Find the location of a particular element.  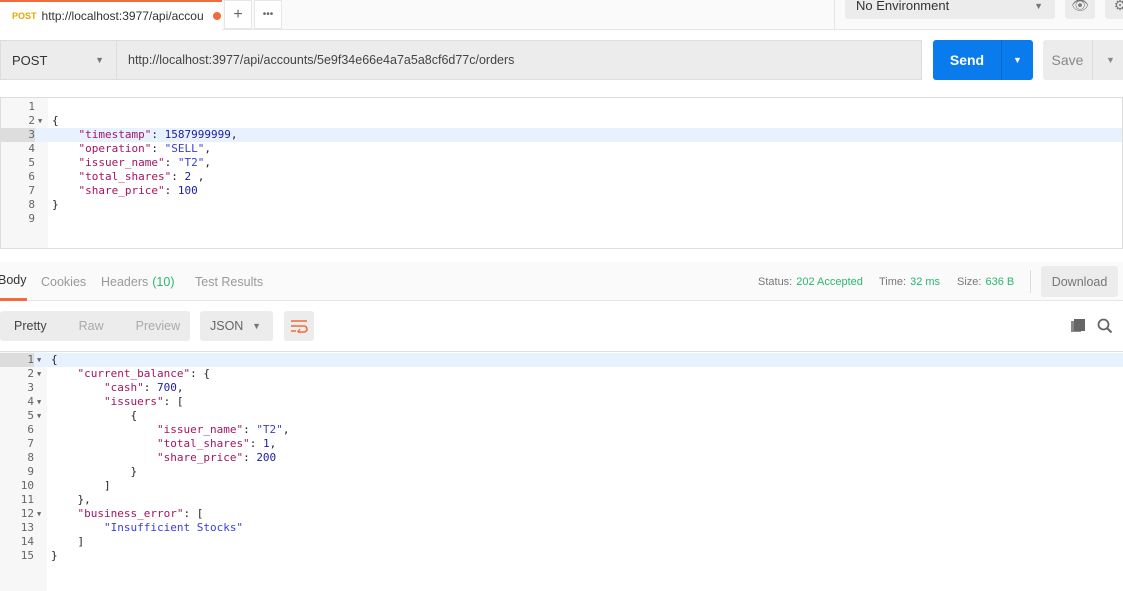

environment-select: No Environment ▼ is located at coordinates (950, 9).